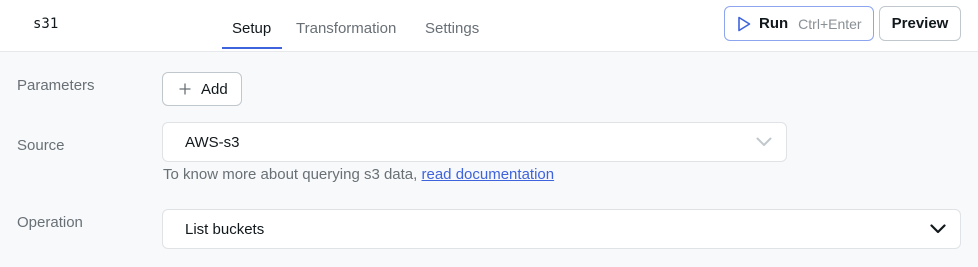 The height and width of the screenshot is (267, 978). What do you see at coordinates (774, 23) in the screenshot?
I see `run-button-label: Run` at bounding box center [774, 23].